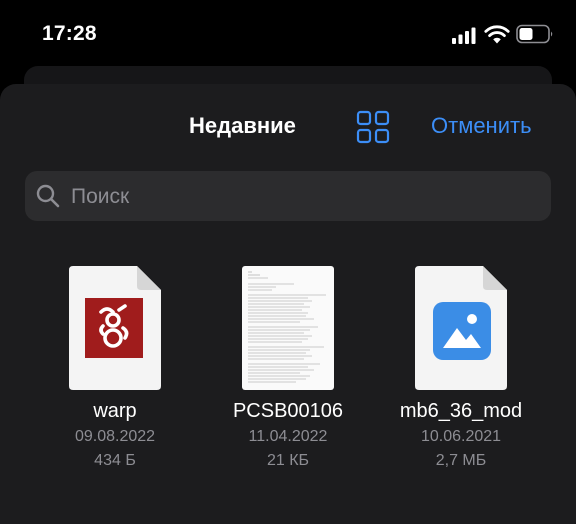 Image resolution: width=576 pixels, height=524 pixels. I want to click on text-document-thumbnail, so click(288, 328).